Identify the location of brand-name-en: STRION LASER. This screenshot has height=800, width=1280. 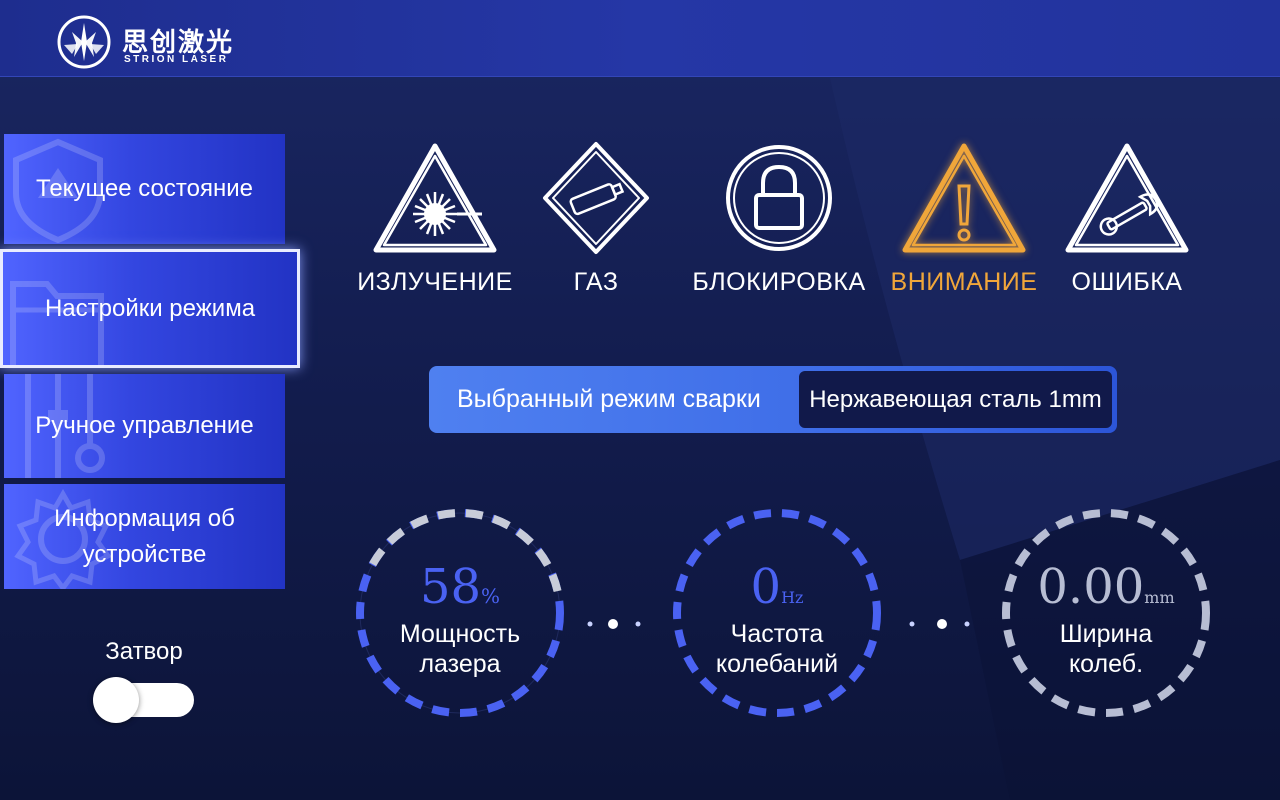
(176, 59).